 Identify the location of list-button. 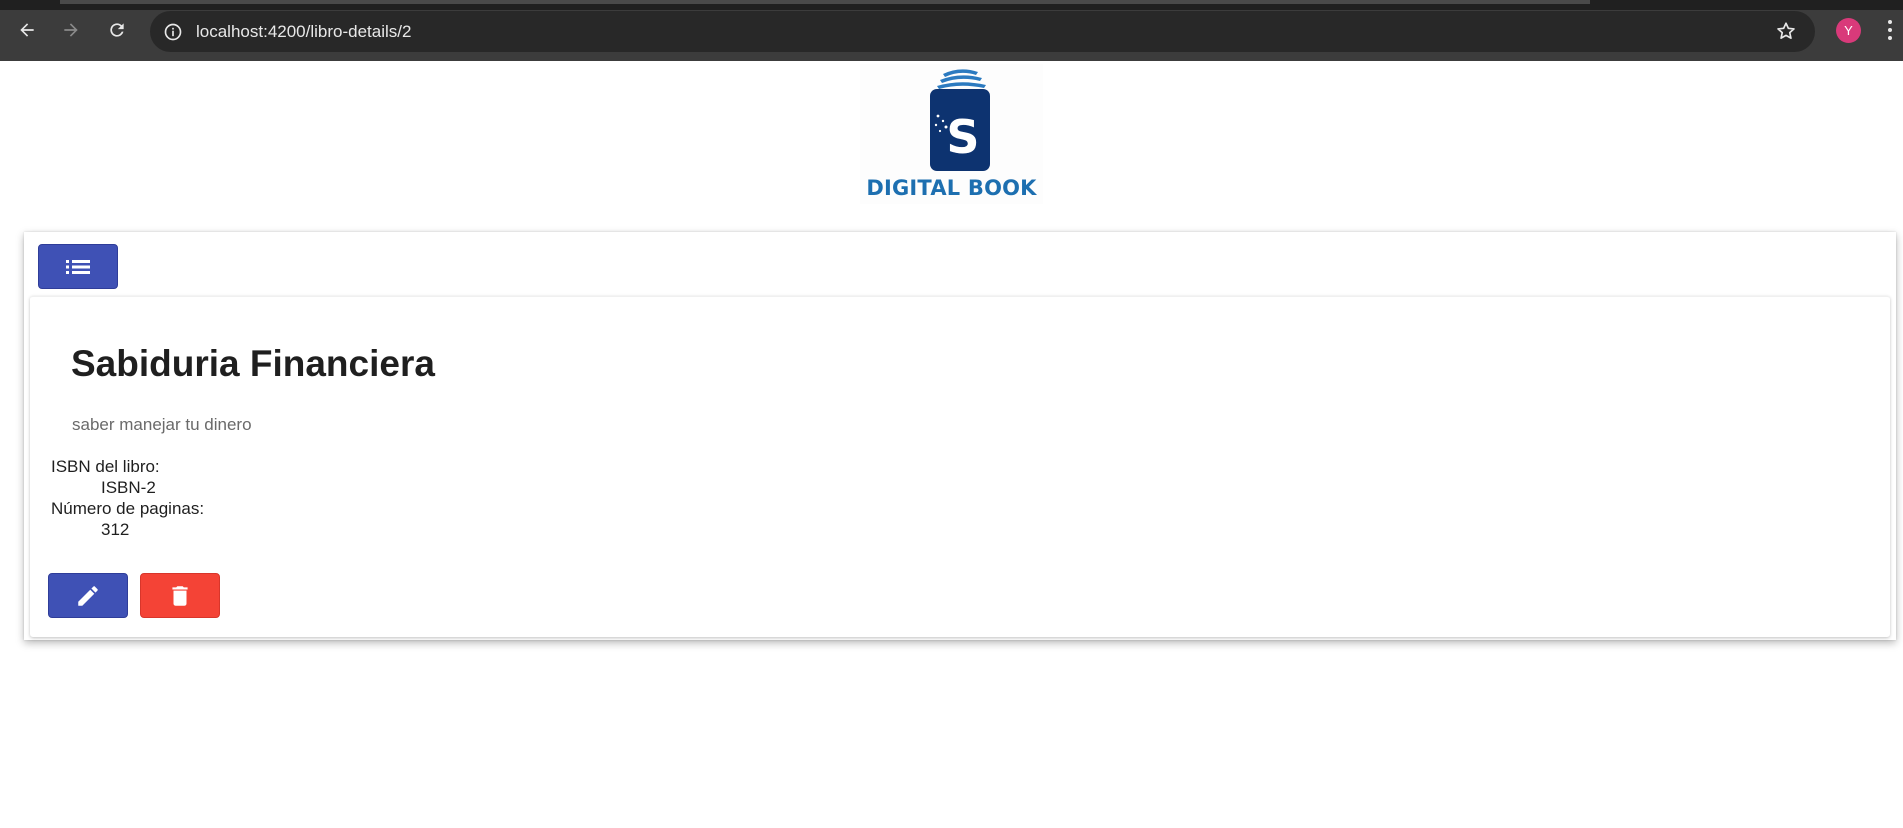
(78, 266).